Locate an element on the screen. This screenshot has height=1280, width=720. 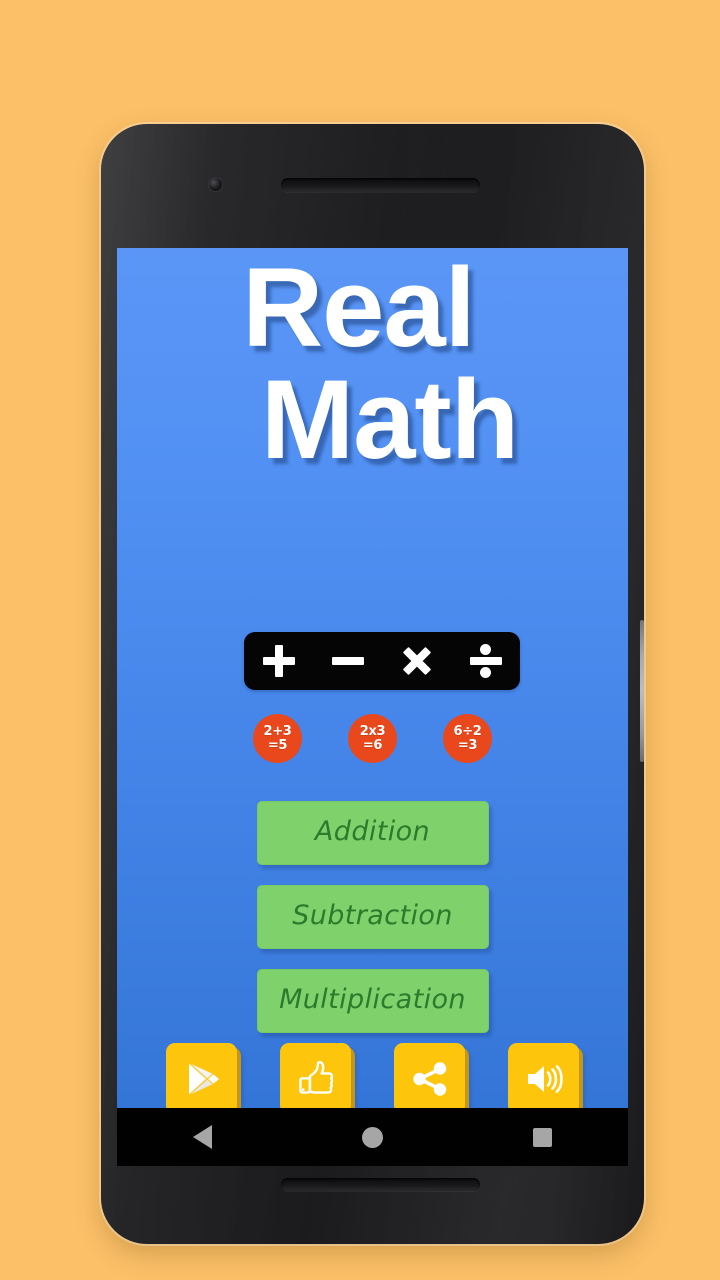
example-bubble: 6÷2 =3 is located at coordinates (467, 738).